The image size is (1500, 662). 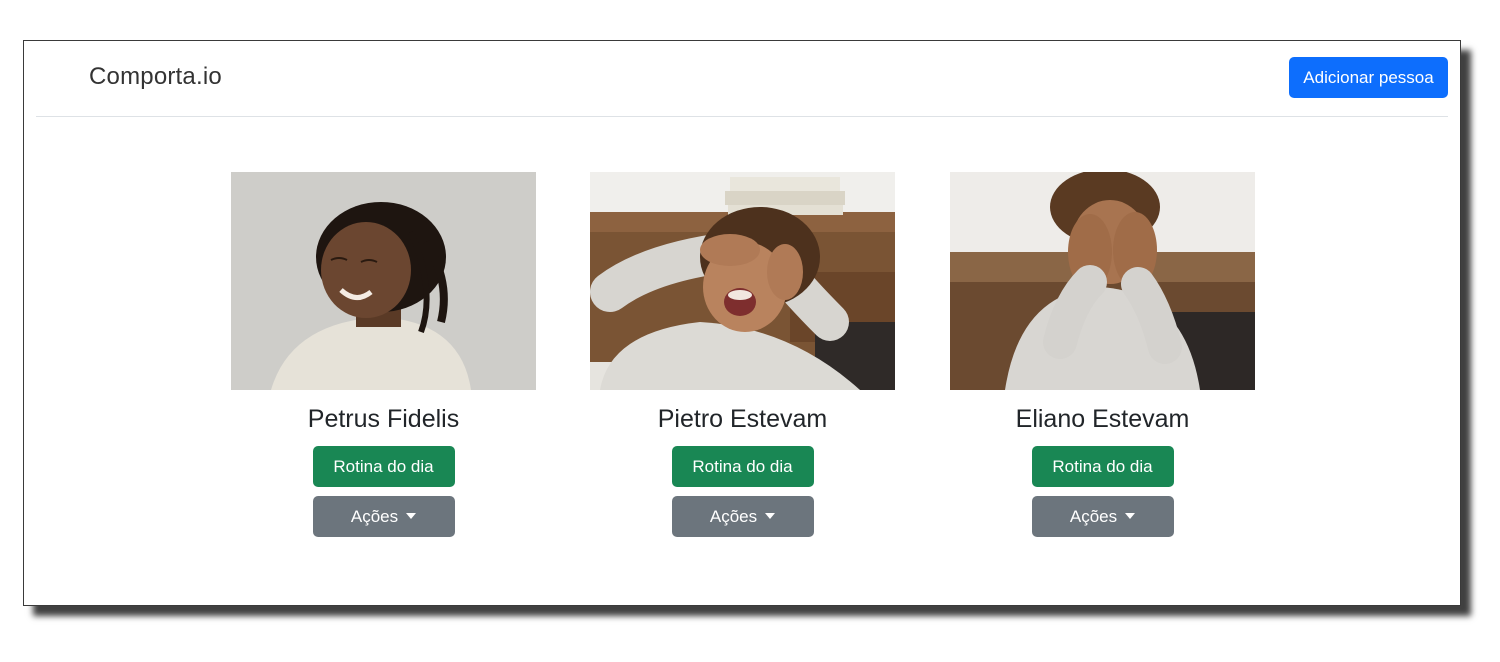 I want to click on person-name: Pietro Estevam, so click(x=742, y=419).